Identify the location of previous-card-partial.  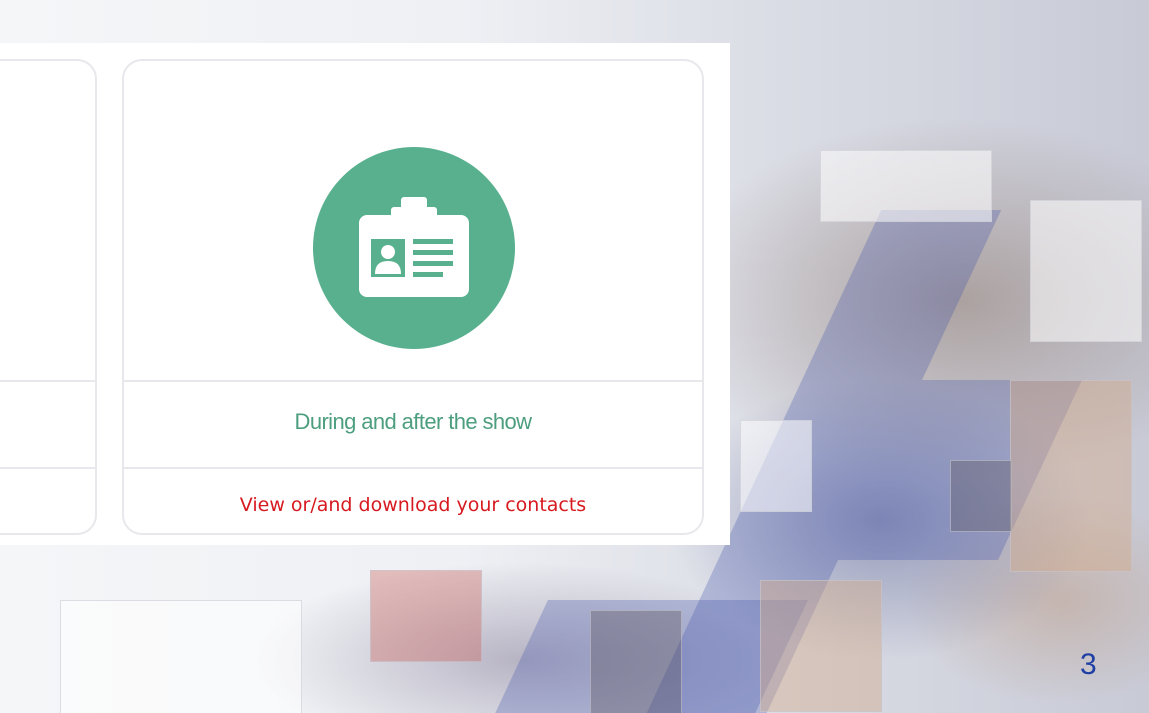
(48, 297).